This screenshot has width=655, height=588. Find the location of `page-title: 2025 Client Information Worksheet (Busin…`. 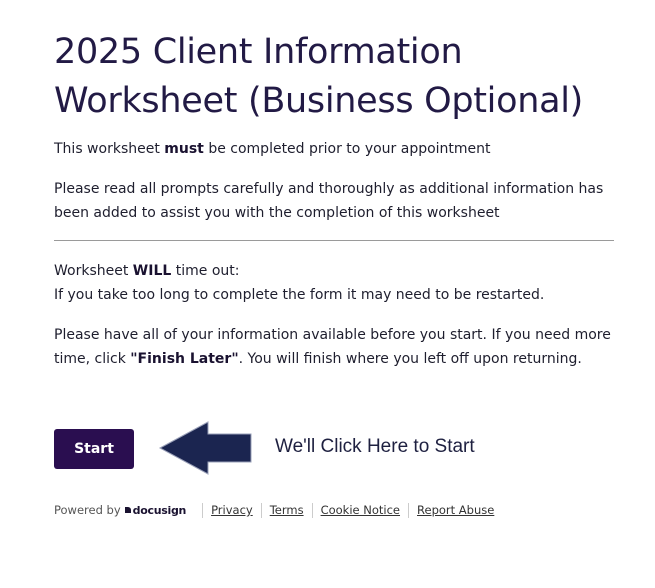

page-title: 2025 Client Information Worksheet (Busin… is located at coordinates (319, 76).